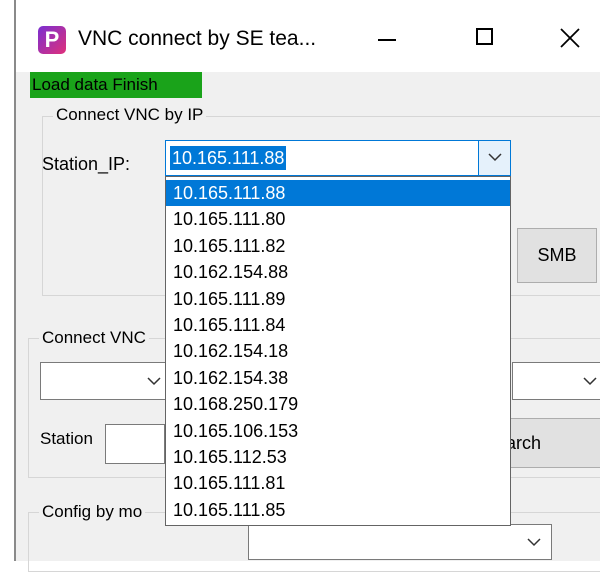 The width and height of the screenshot is (600, 572). Describe the element at coordinates (338, 158) in the screenshot. I see `station-ip-combobox: 10.165.111.88` at that location.